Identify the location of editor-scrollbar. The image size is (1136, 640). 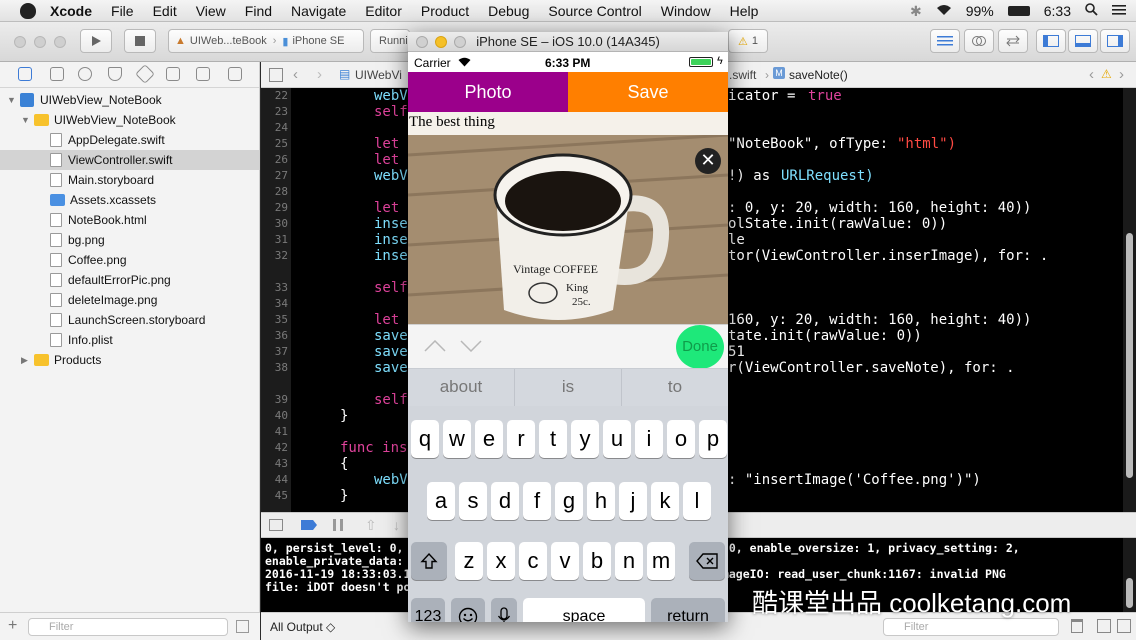
(1129, 300).